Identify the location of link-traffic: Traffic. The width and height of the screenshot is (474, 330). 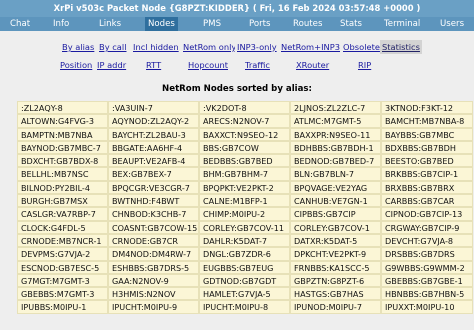
(257, 65).